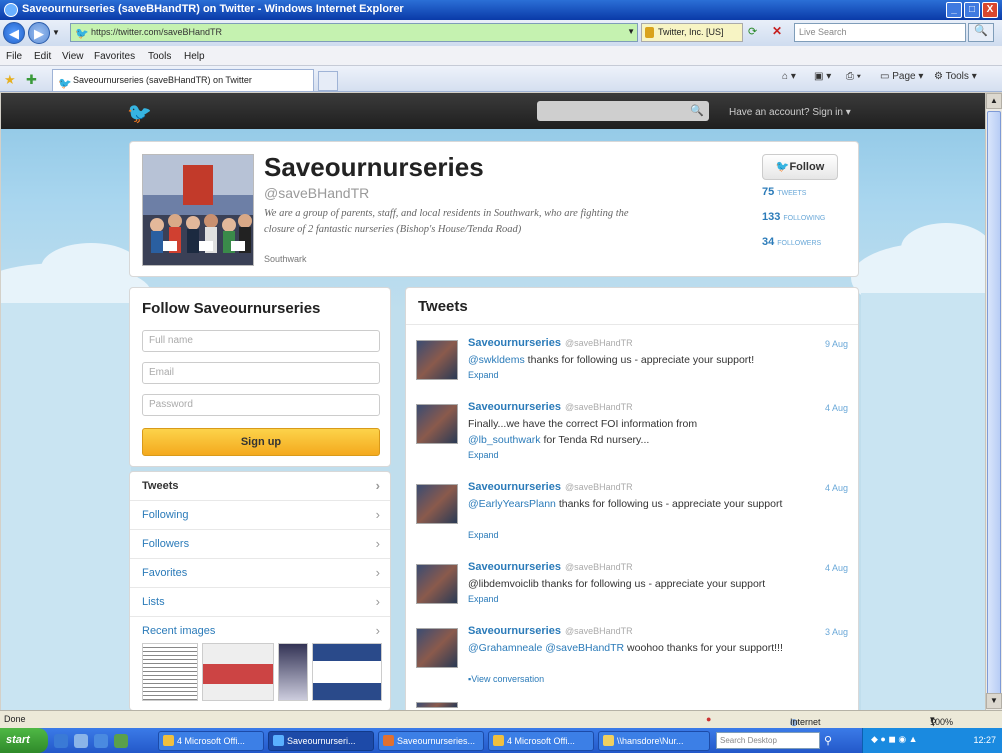 The image size is (1002, 753). I want to click on menu-edit: Edit, so click(42, 56).